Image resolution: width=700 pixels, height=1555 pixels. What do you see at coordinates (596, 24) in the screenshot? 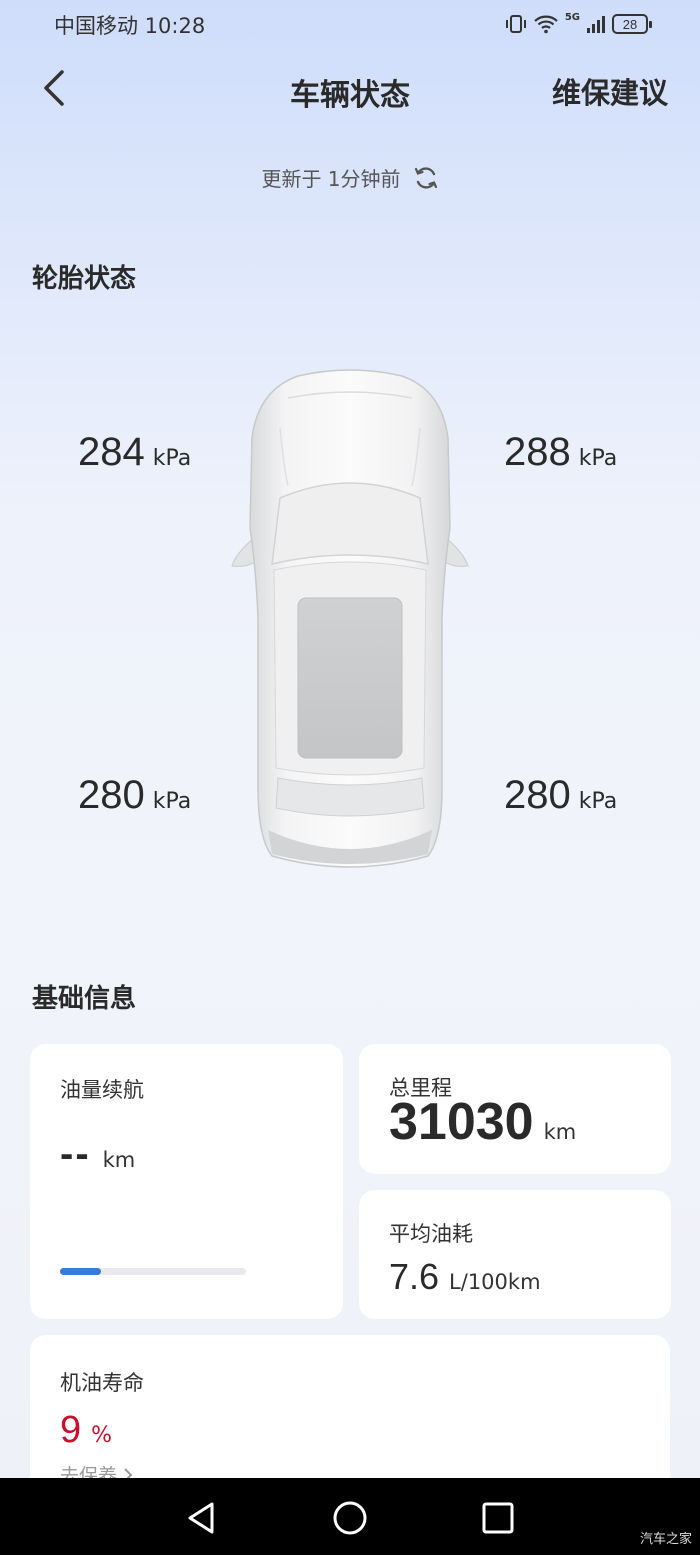
I see `signal-icon` at bounding box center [596, 24].